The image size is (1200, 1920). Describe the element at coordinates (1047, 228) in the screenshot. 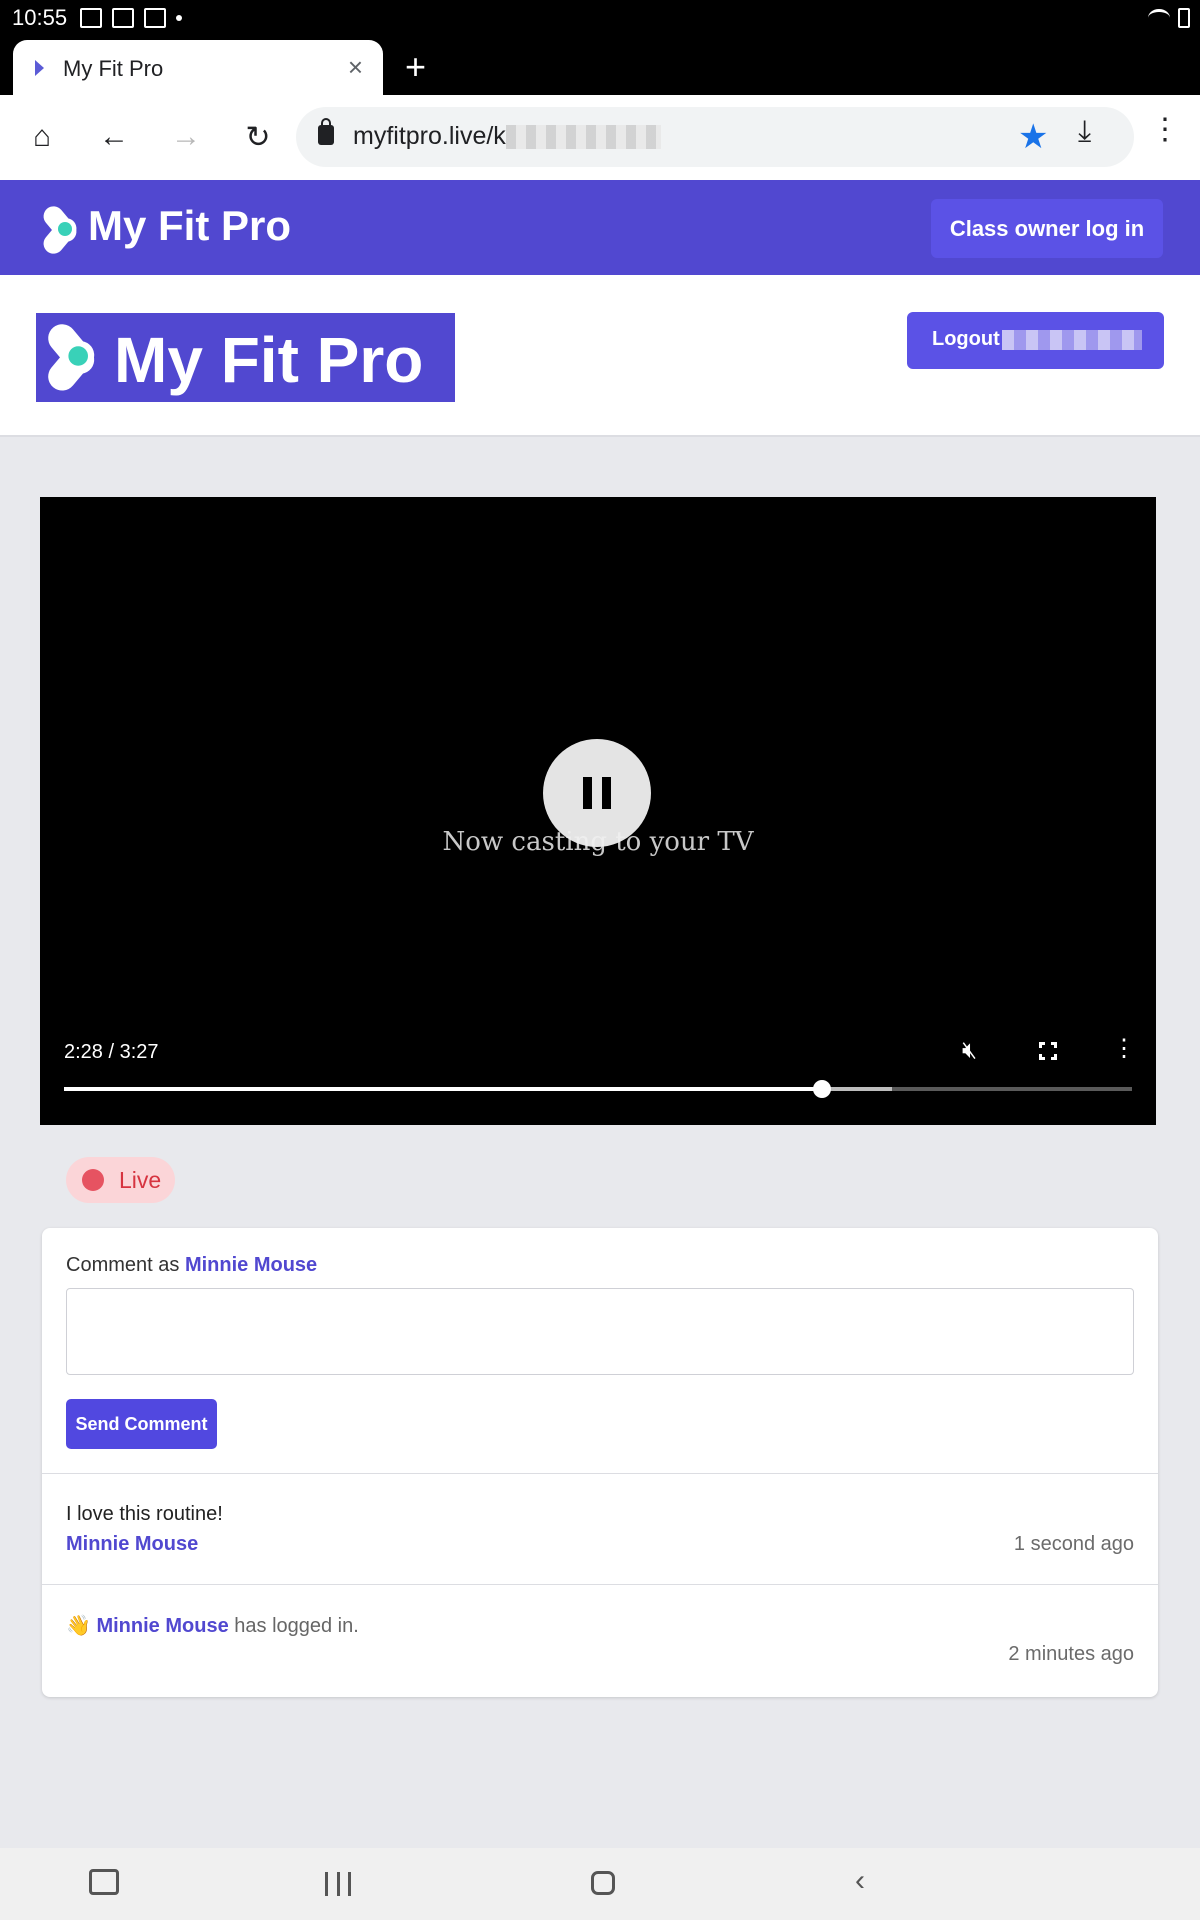

I see `class-owner-login-button: Class owner log in` at that location.